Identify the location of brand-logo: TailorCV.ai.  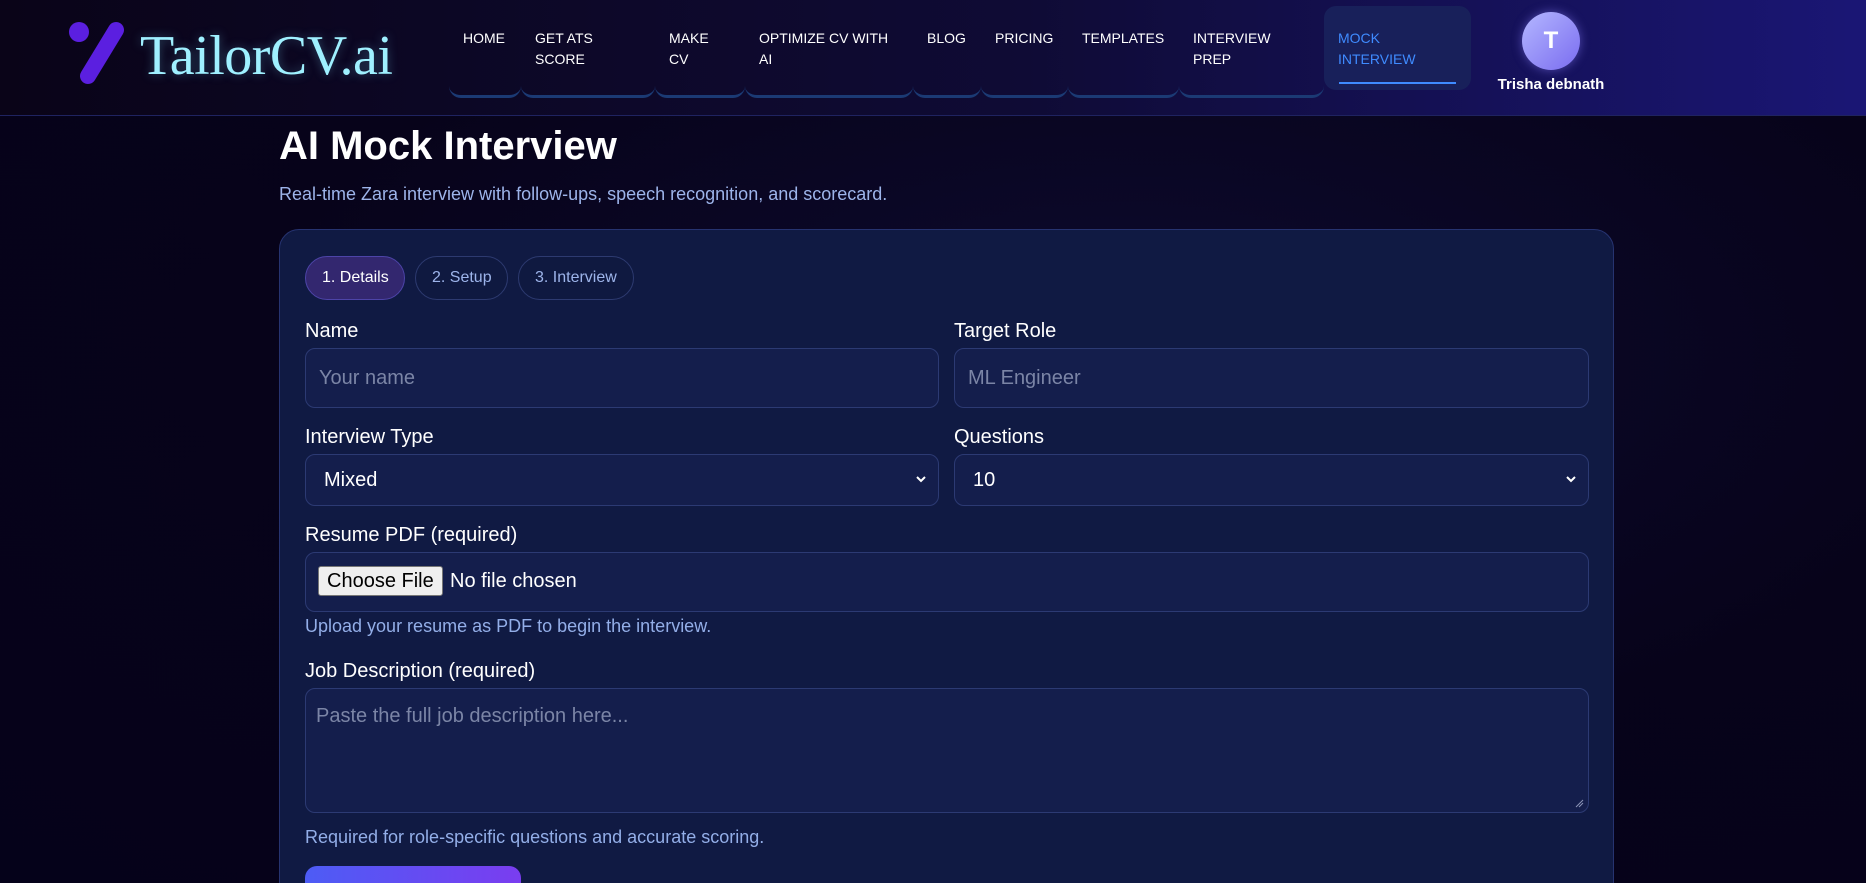
(230, 51).